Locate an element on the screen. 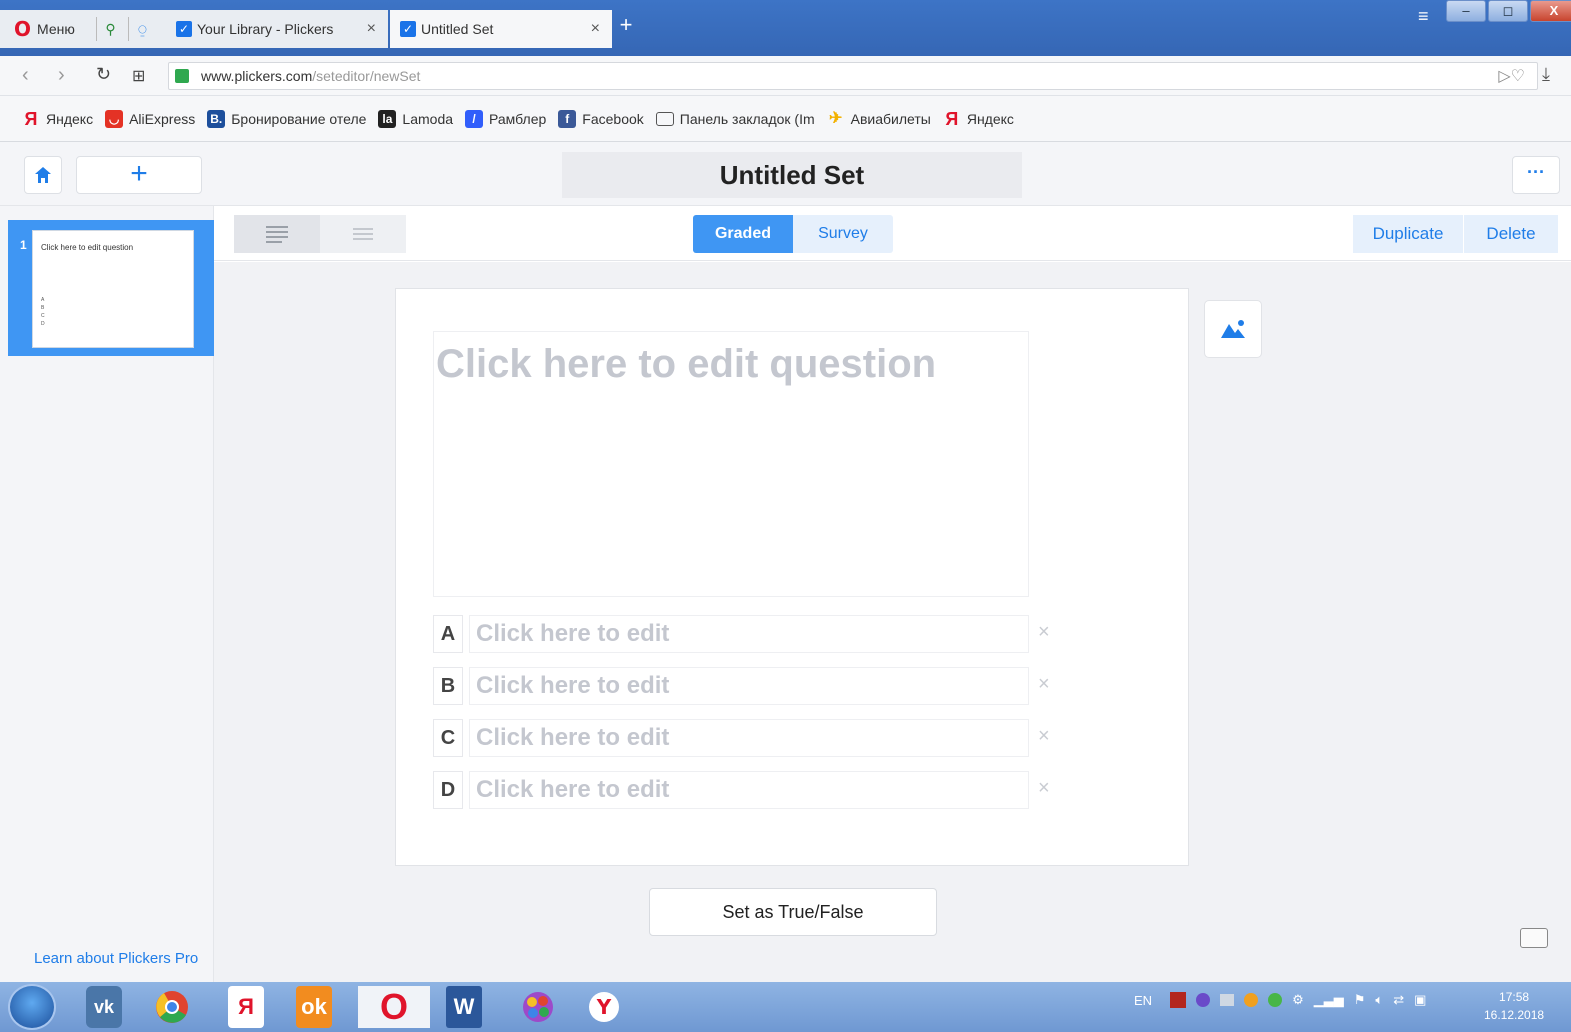 The image size is (1571, 1032). home-button is located at coordinates (43, 175).